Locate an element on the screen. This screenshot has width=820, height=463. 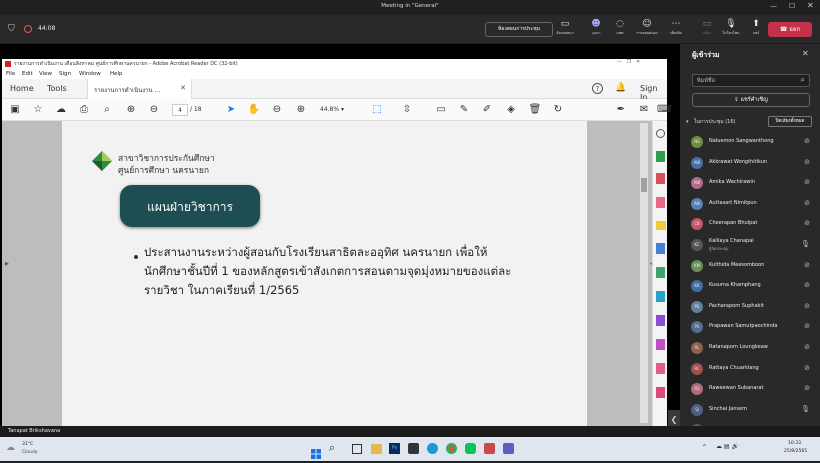
tab-home: Home is located at coordinates (22, 88).